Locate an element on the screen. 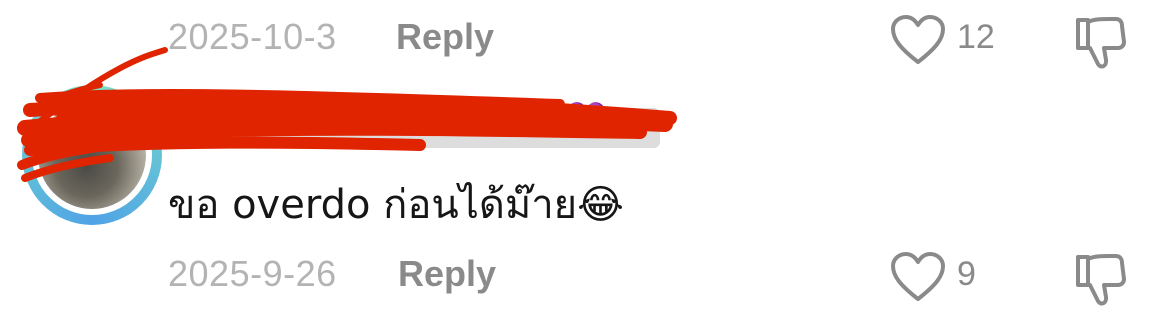 The height and width of the screenshot is (324, 1170). like-count: 9 is located at coordinates (966, 274).